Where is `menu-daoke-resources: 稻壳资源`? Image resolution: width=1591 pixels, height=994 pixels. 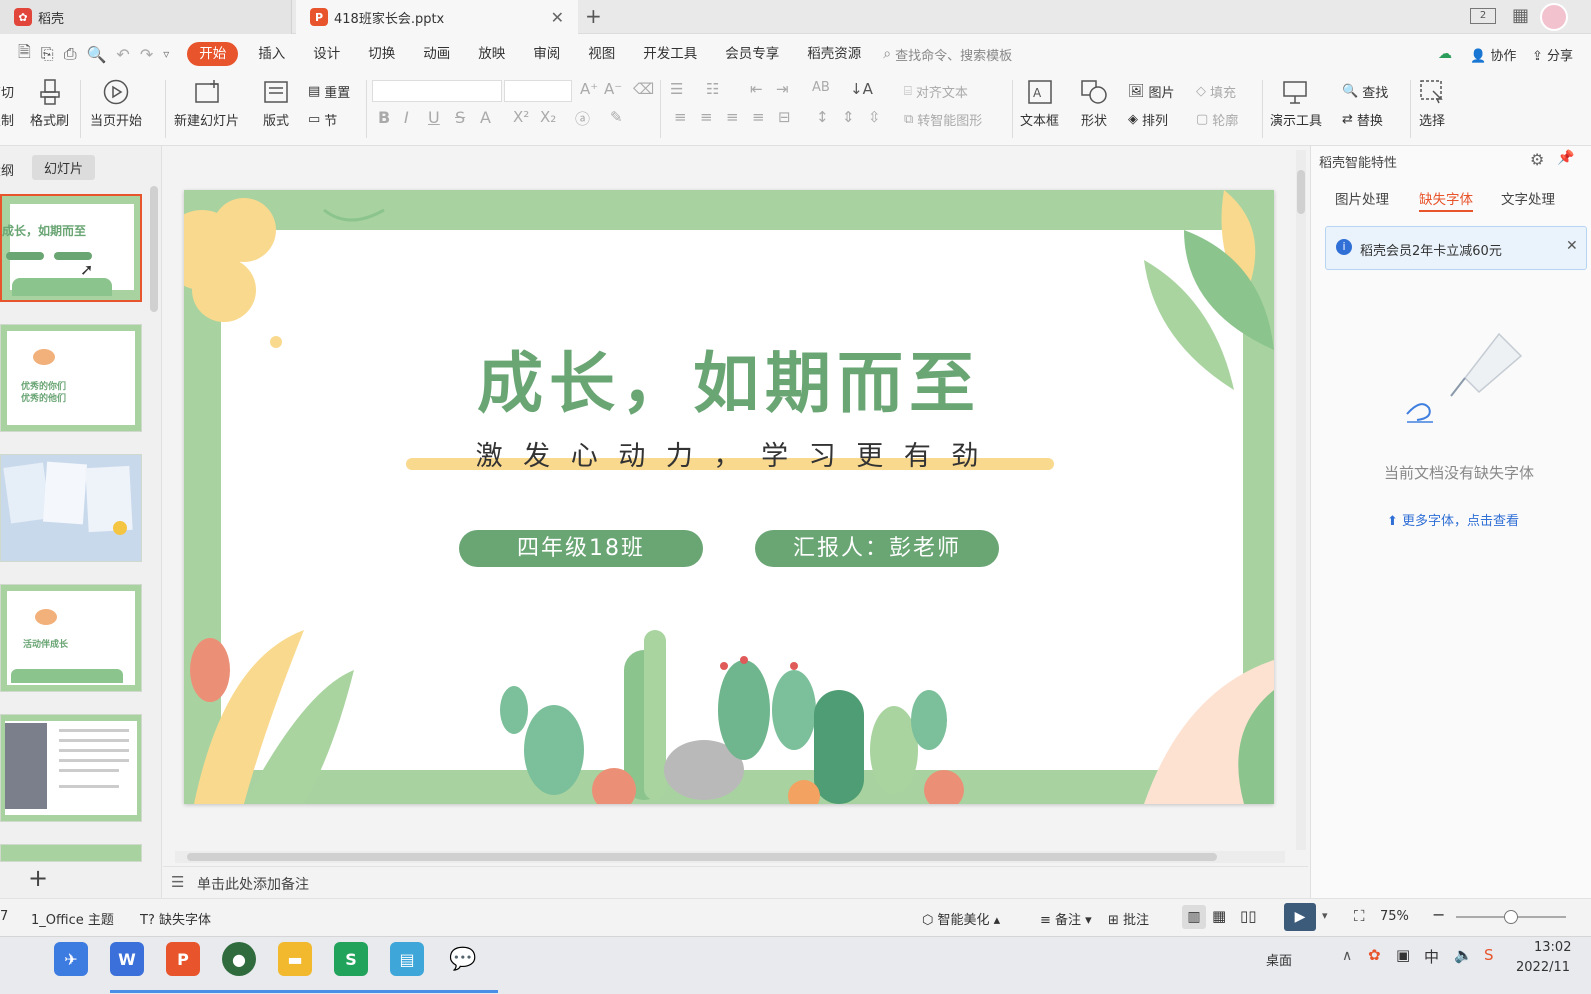 menu-daoke-resources: 稻壳资源 is located at coordinates (834, 54).